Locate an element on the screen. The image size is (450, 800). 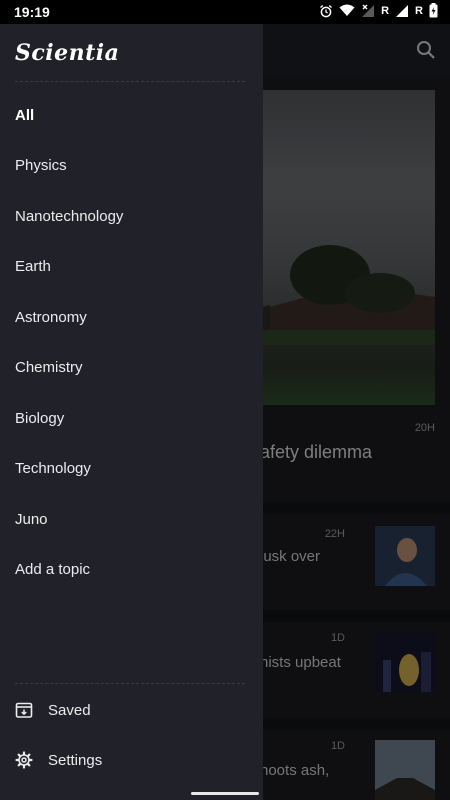
gesture-nav-handle is located at coordinates (225, 793).